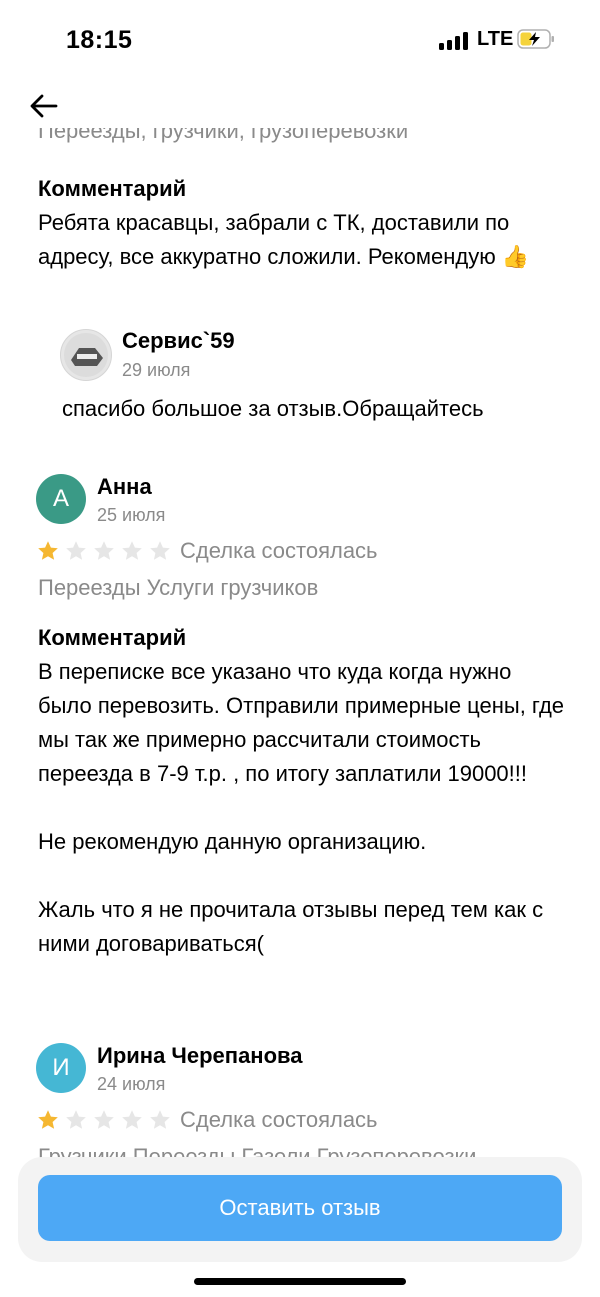 This screenshot has height=1297, width=600. Describe the element at coordinates (131, 515) in the screenshot. I see `review-date: 25 июля` at that location.